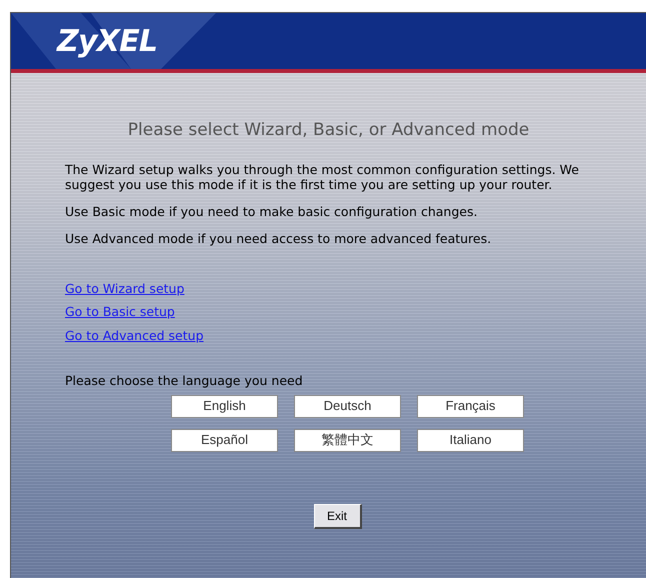 The width and height of the screenshot is (646, 578). Describe the element at coordinates (470, 440) in the screenshot. I see `language-button: Italiano` at that location.